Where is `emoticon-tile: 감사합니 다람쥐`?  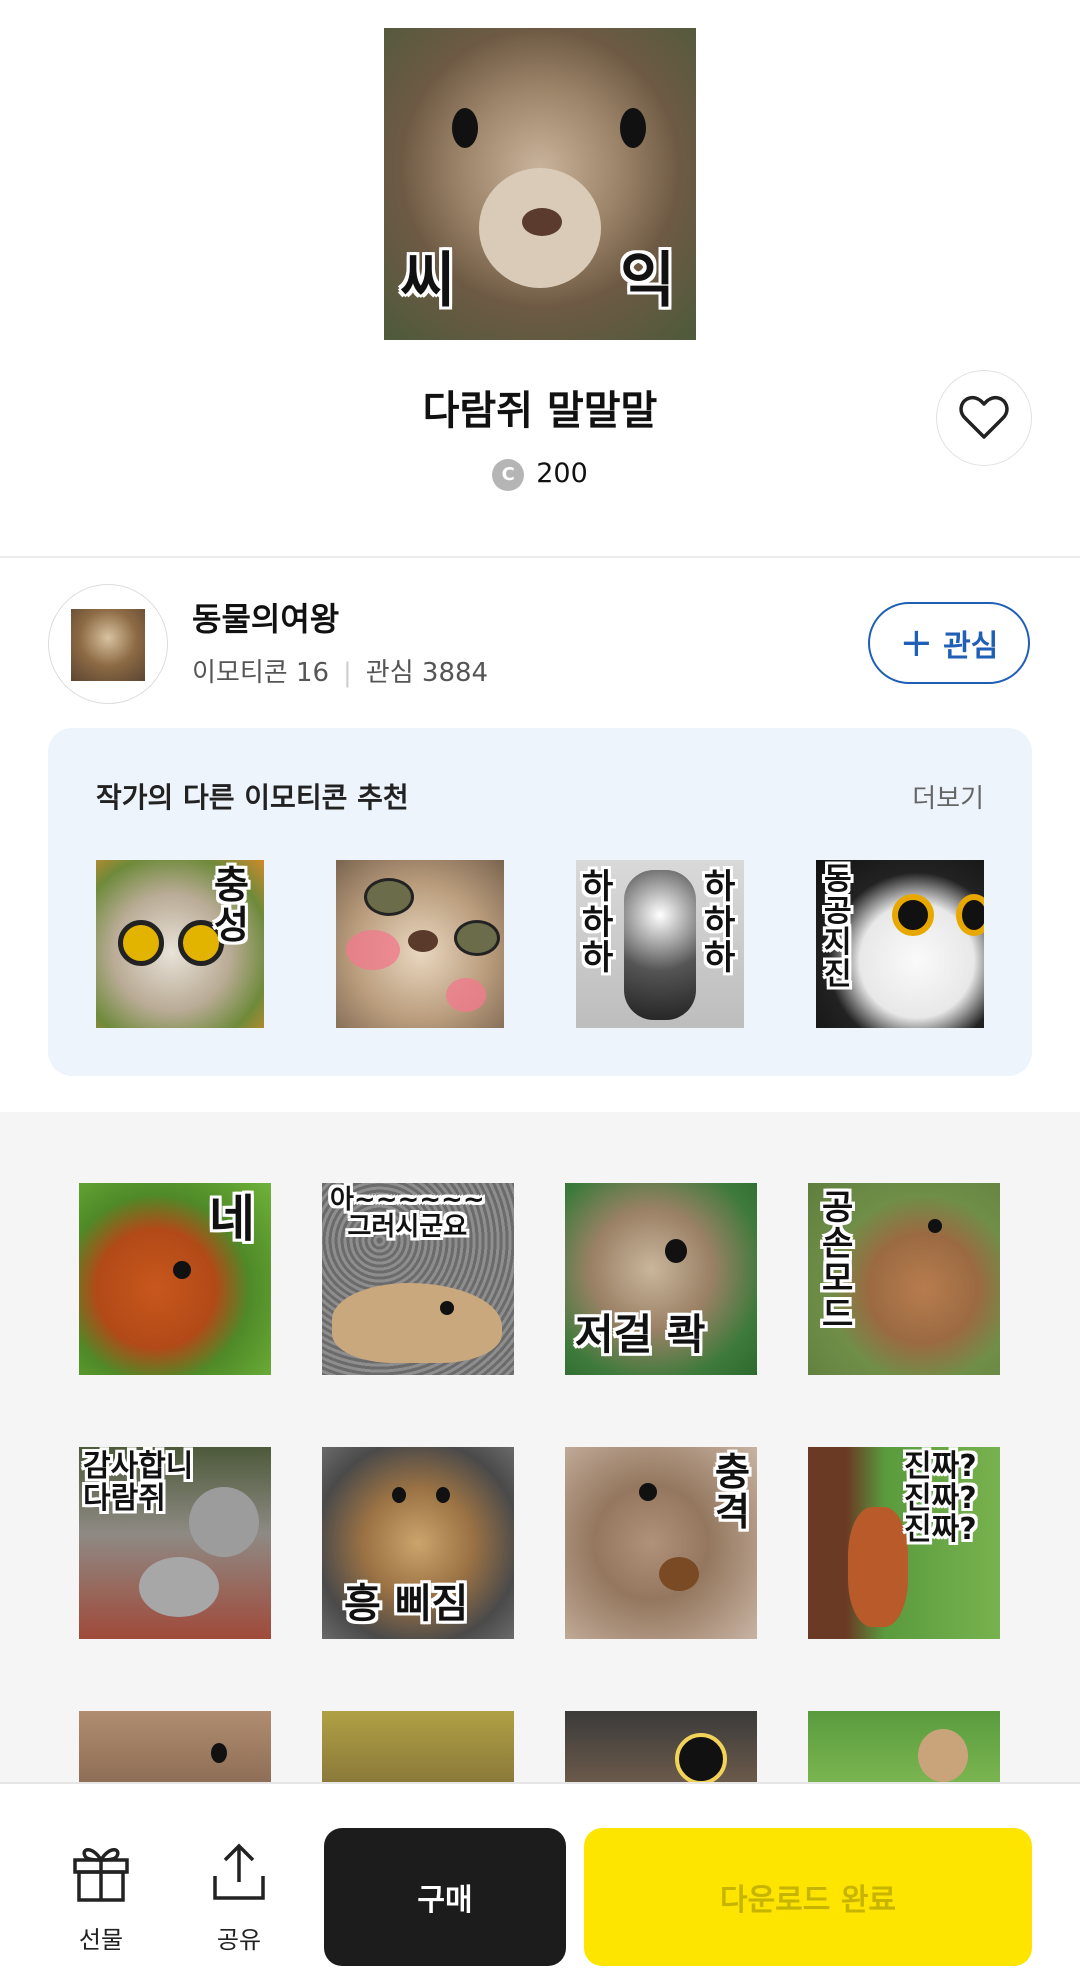
emoticon-tile: 감사합니 다람쥐 is located at coordinates (175, 1543).